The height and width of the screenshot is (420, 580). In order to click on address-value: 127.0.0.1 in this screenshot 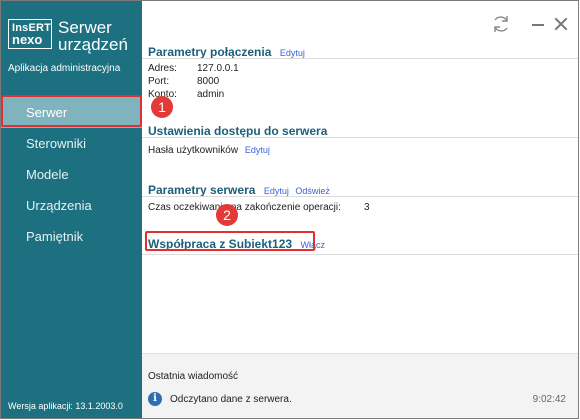, I will do `click(218, 68)`.